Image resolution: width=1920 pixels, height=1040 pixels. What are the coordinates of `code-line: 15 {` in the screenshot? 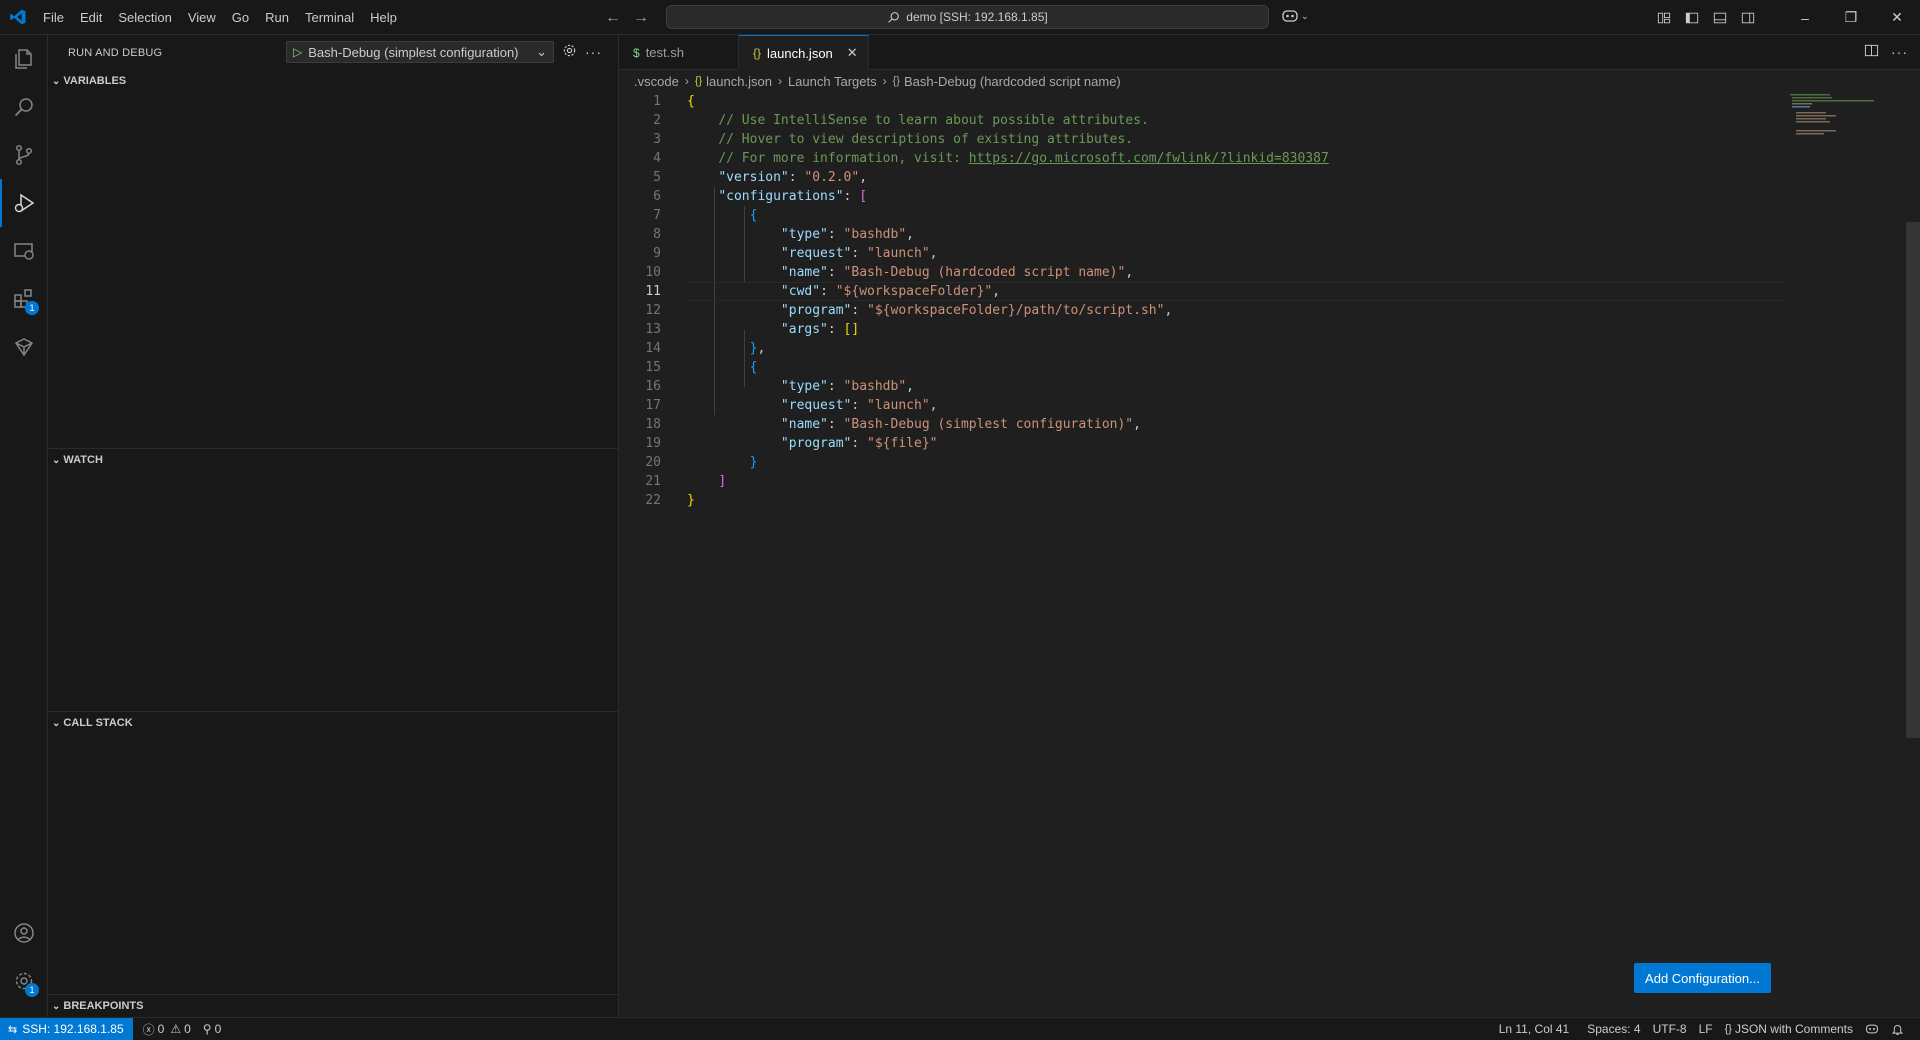 It's located at (701, 367).